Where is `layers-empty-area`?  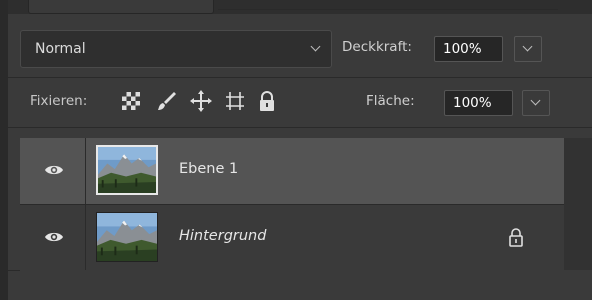
layers-empty-area is located at coordinates (306, 285).